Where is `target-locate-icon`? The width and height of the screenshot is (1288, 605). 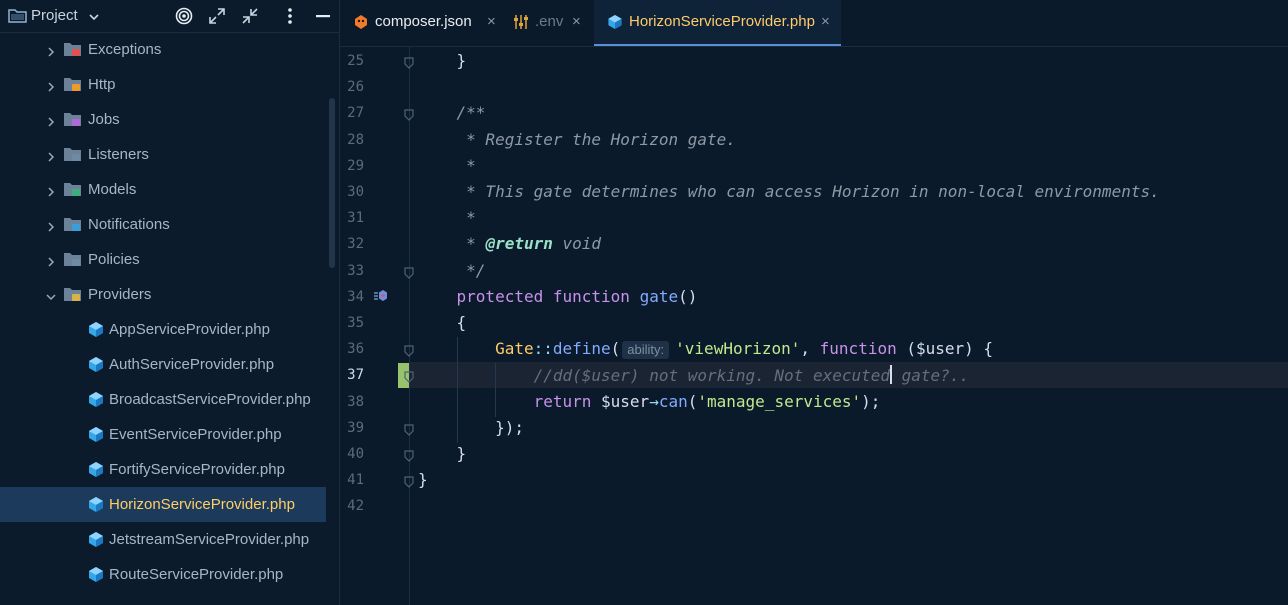 target-locate-icon is located at coordinates (184, 16).